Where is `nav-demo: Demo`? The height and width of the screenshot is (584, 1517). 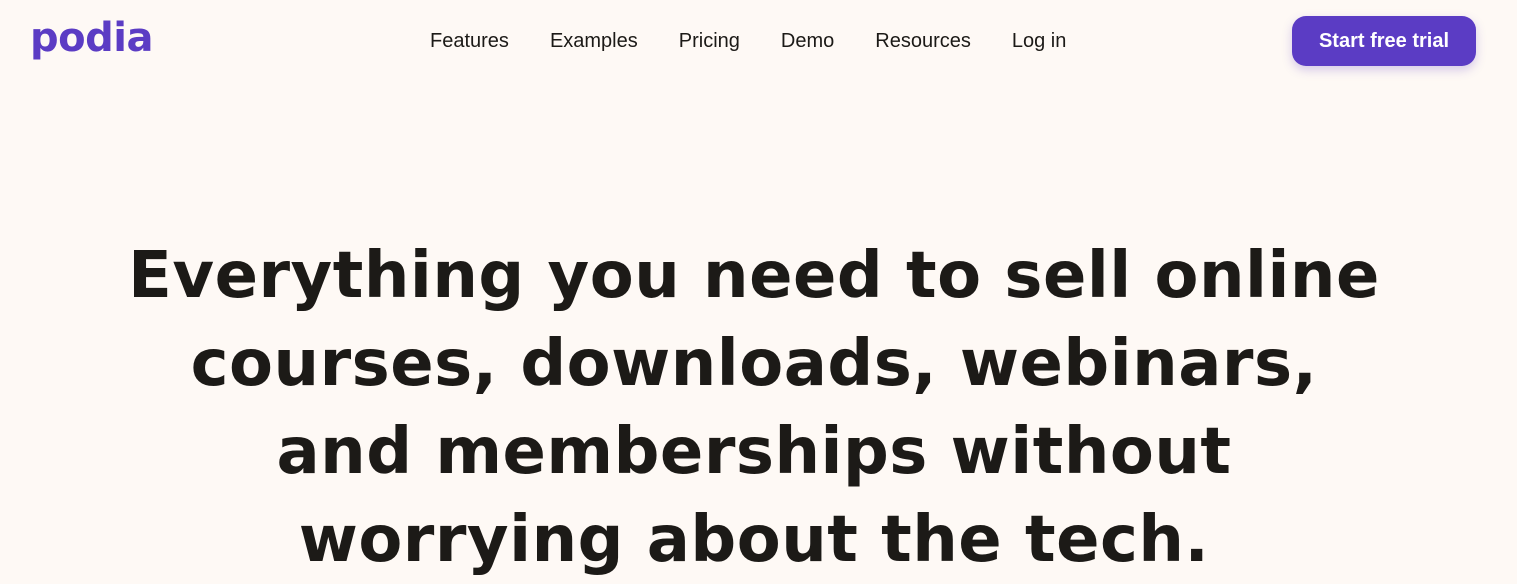
nav-demo: Demo is located at coordinates (807, 41).